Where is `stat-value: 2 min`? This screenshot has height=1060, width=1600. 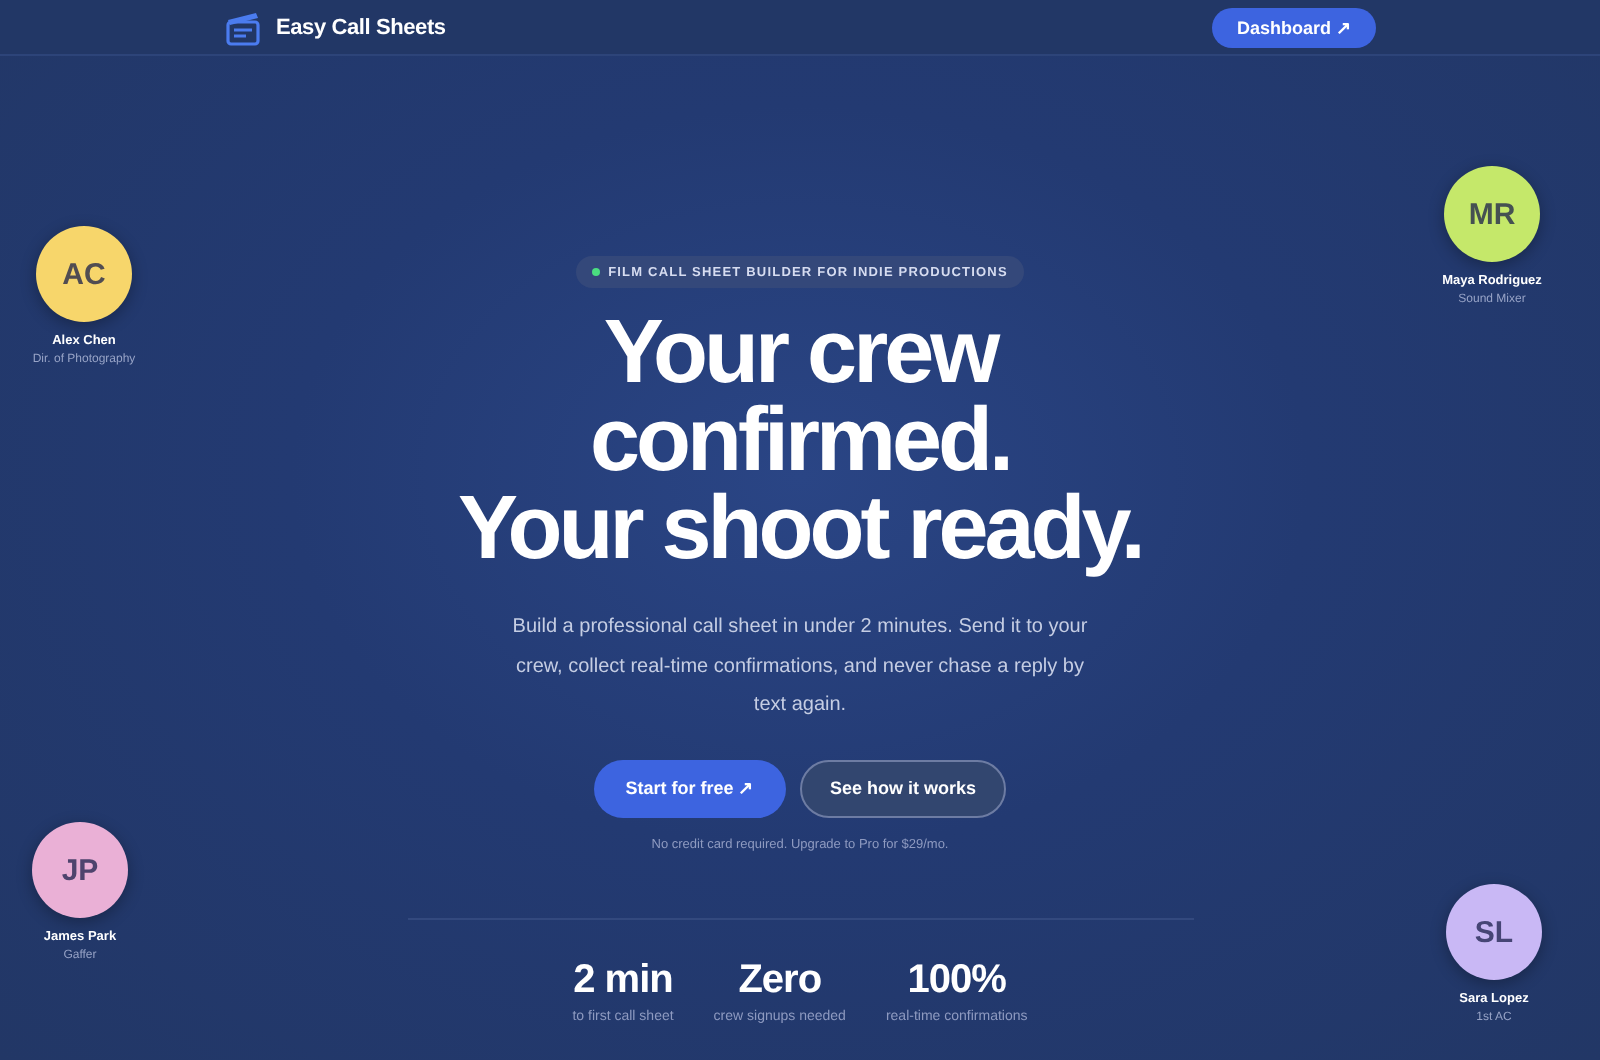 stat-value: 2 min is located at coordinates (623, 979).